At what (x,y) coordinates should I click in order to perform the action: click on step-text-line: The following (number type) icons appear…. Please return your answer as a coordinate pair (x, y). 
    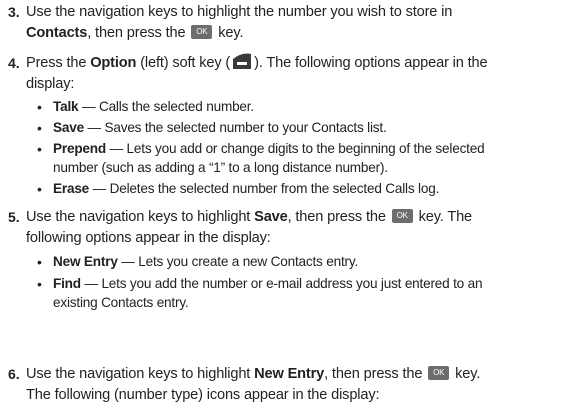
    Looking at the image, I should click on (302, 395).